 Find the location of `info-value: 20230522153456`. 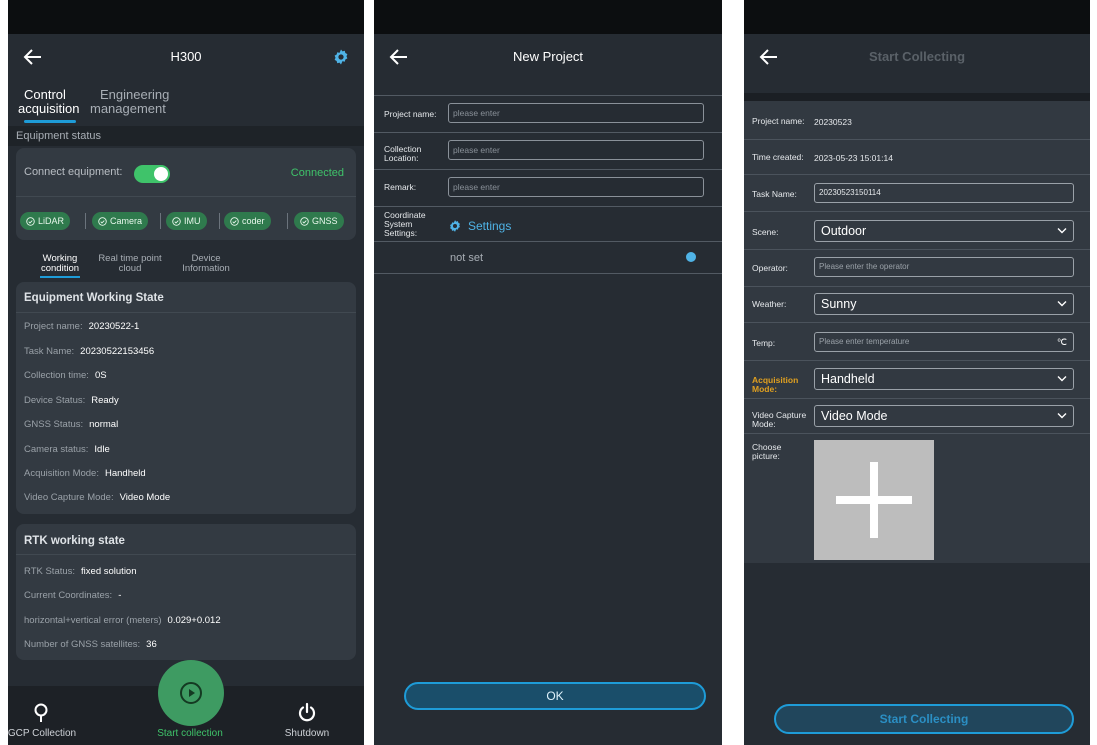

info-value: 20230522153456 is located at coordinates (117, 351).